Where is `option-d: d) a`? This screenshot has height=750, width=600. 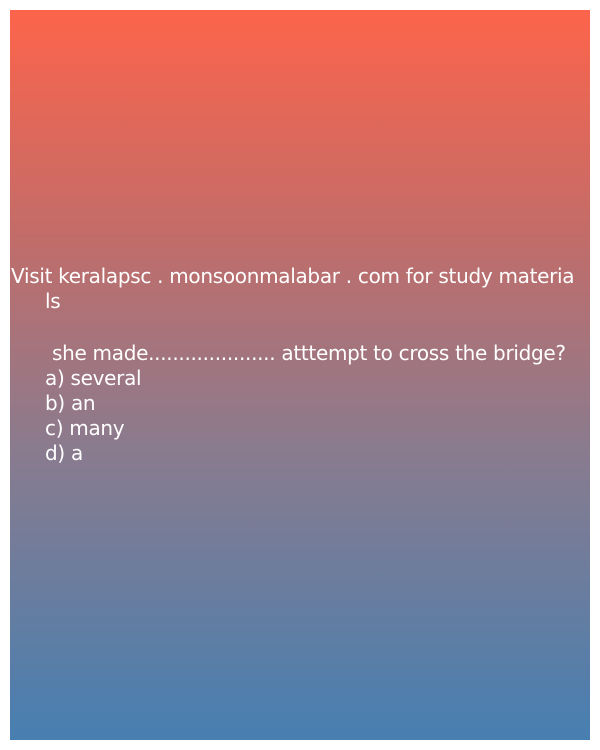 option-d: d) a is located at coordinates (64, 453).